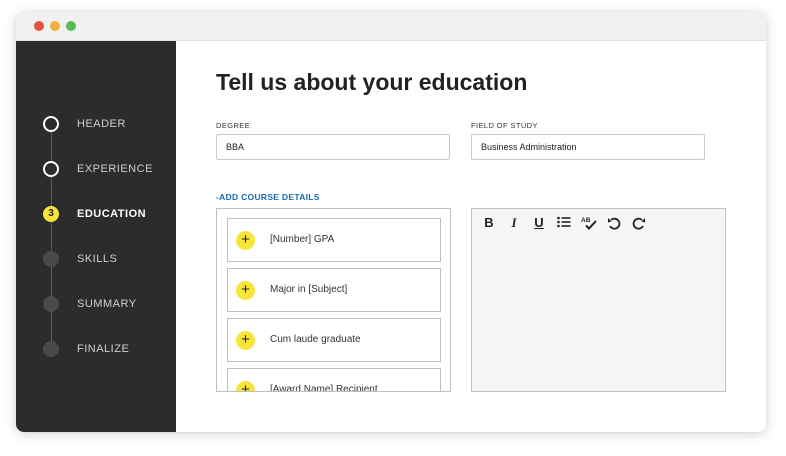  I want to click on step-label: SKILLS, so click(97, 259).